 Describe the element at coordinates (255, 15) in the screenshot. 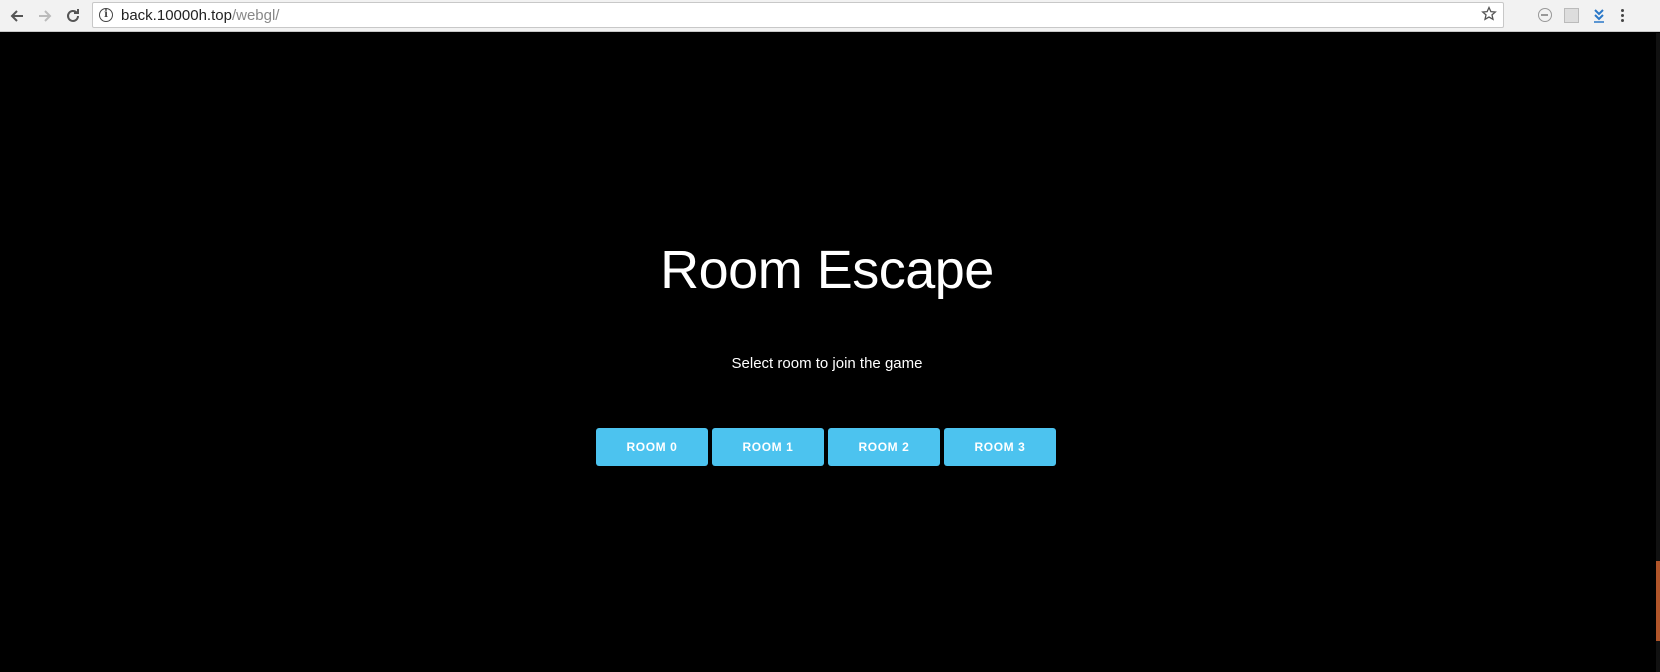

I see `url-path: /webgl/` at that location.